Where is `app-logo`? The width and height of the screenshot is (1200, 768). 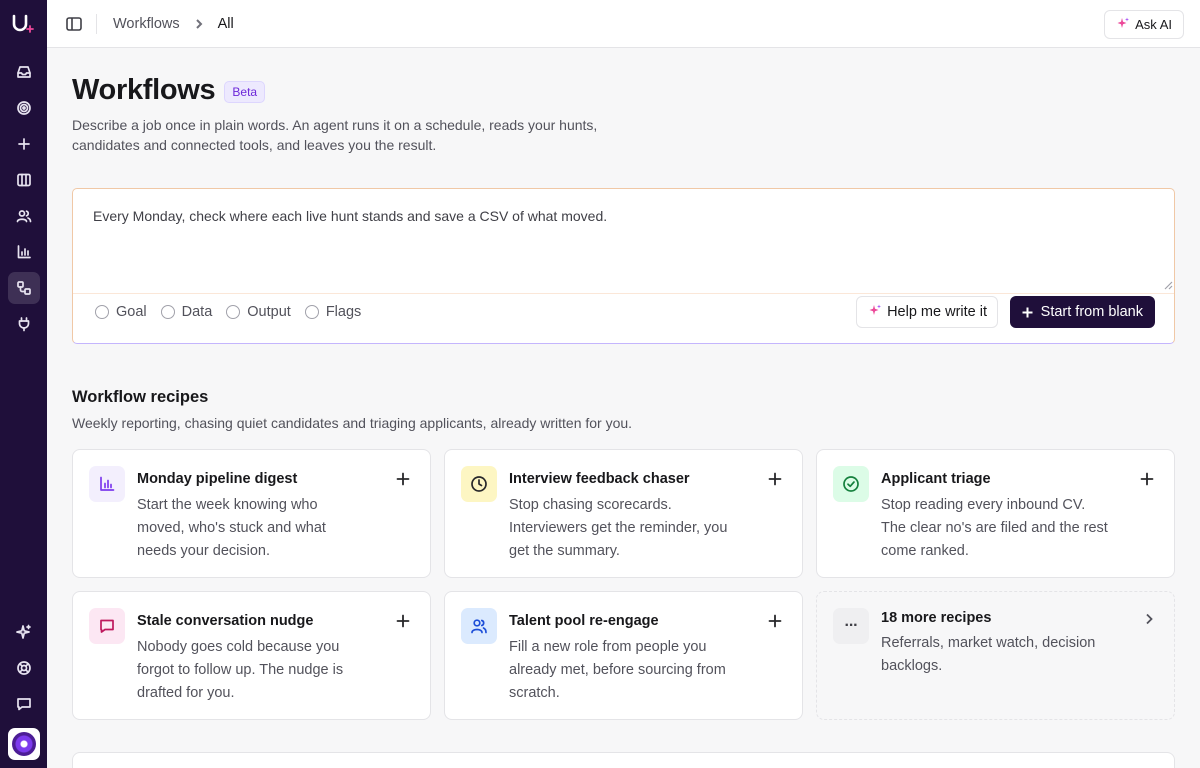 app-logo is located at coordinates (23, 23).